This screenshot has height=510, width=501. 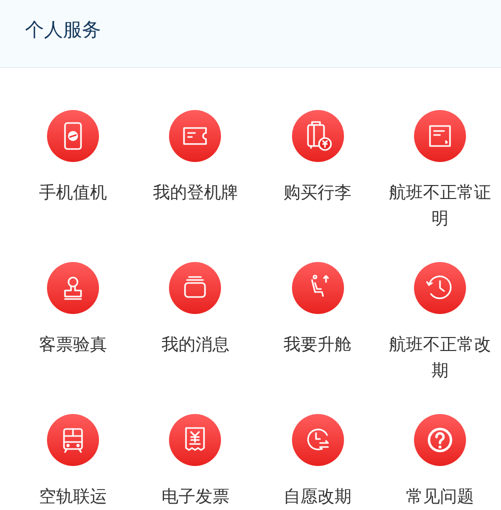 I want to click on service-label: 空轨联运, so click(x=73, y=497).